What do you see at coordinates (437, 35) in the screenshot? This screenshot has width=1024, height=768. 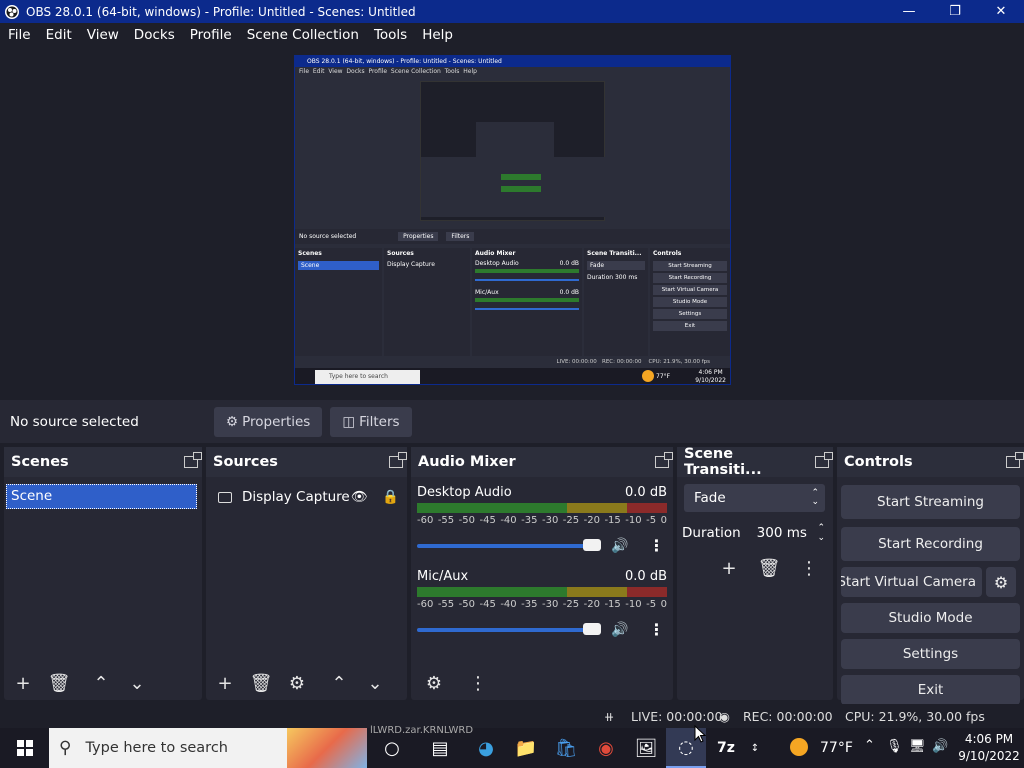 I see `menu-help: Help` at bounding box center [437, 35].